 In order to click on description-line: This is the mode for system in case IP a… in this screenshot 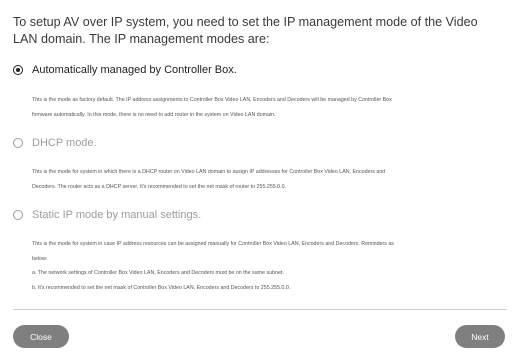, I will do `click(213, 244)`.